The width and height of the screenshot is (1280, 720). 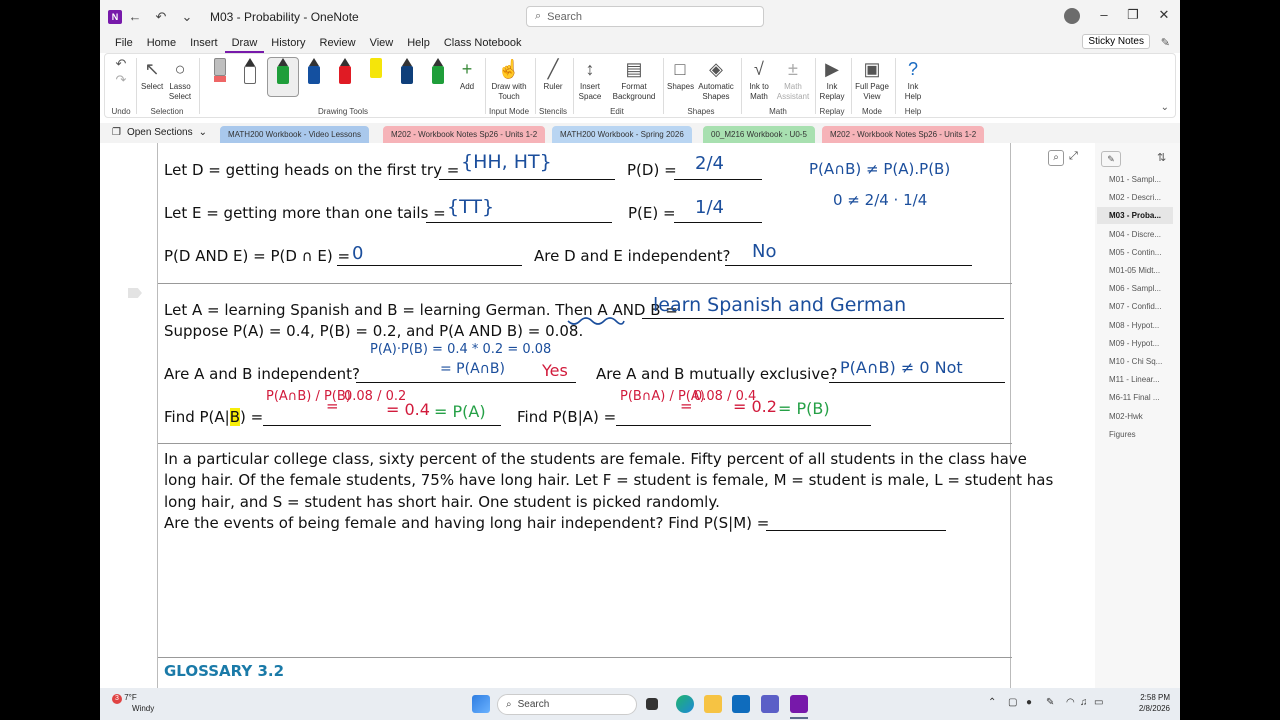 What do you see at coordinates (903, 134) in the screenshot?
I see `section-tab-m202-notes-2: M202 - Workbook Notes Sp26 - Units 1-2` at bounding box center [903, 134].